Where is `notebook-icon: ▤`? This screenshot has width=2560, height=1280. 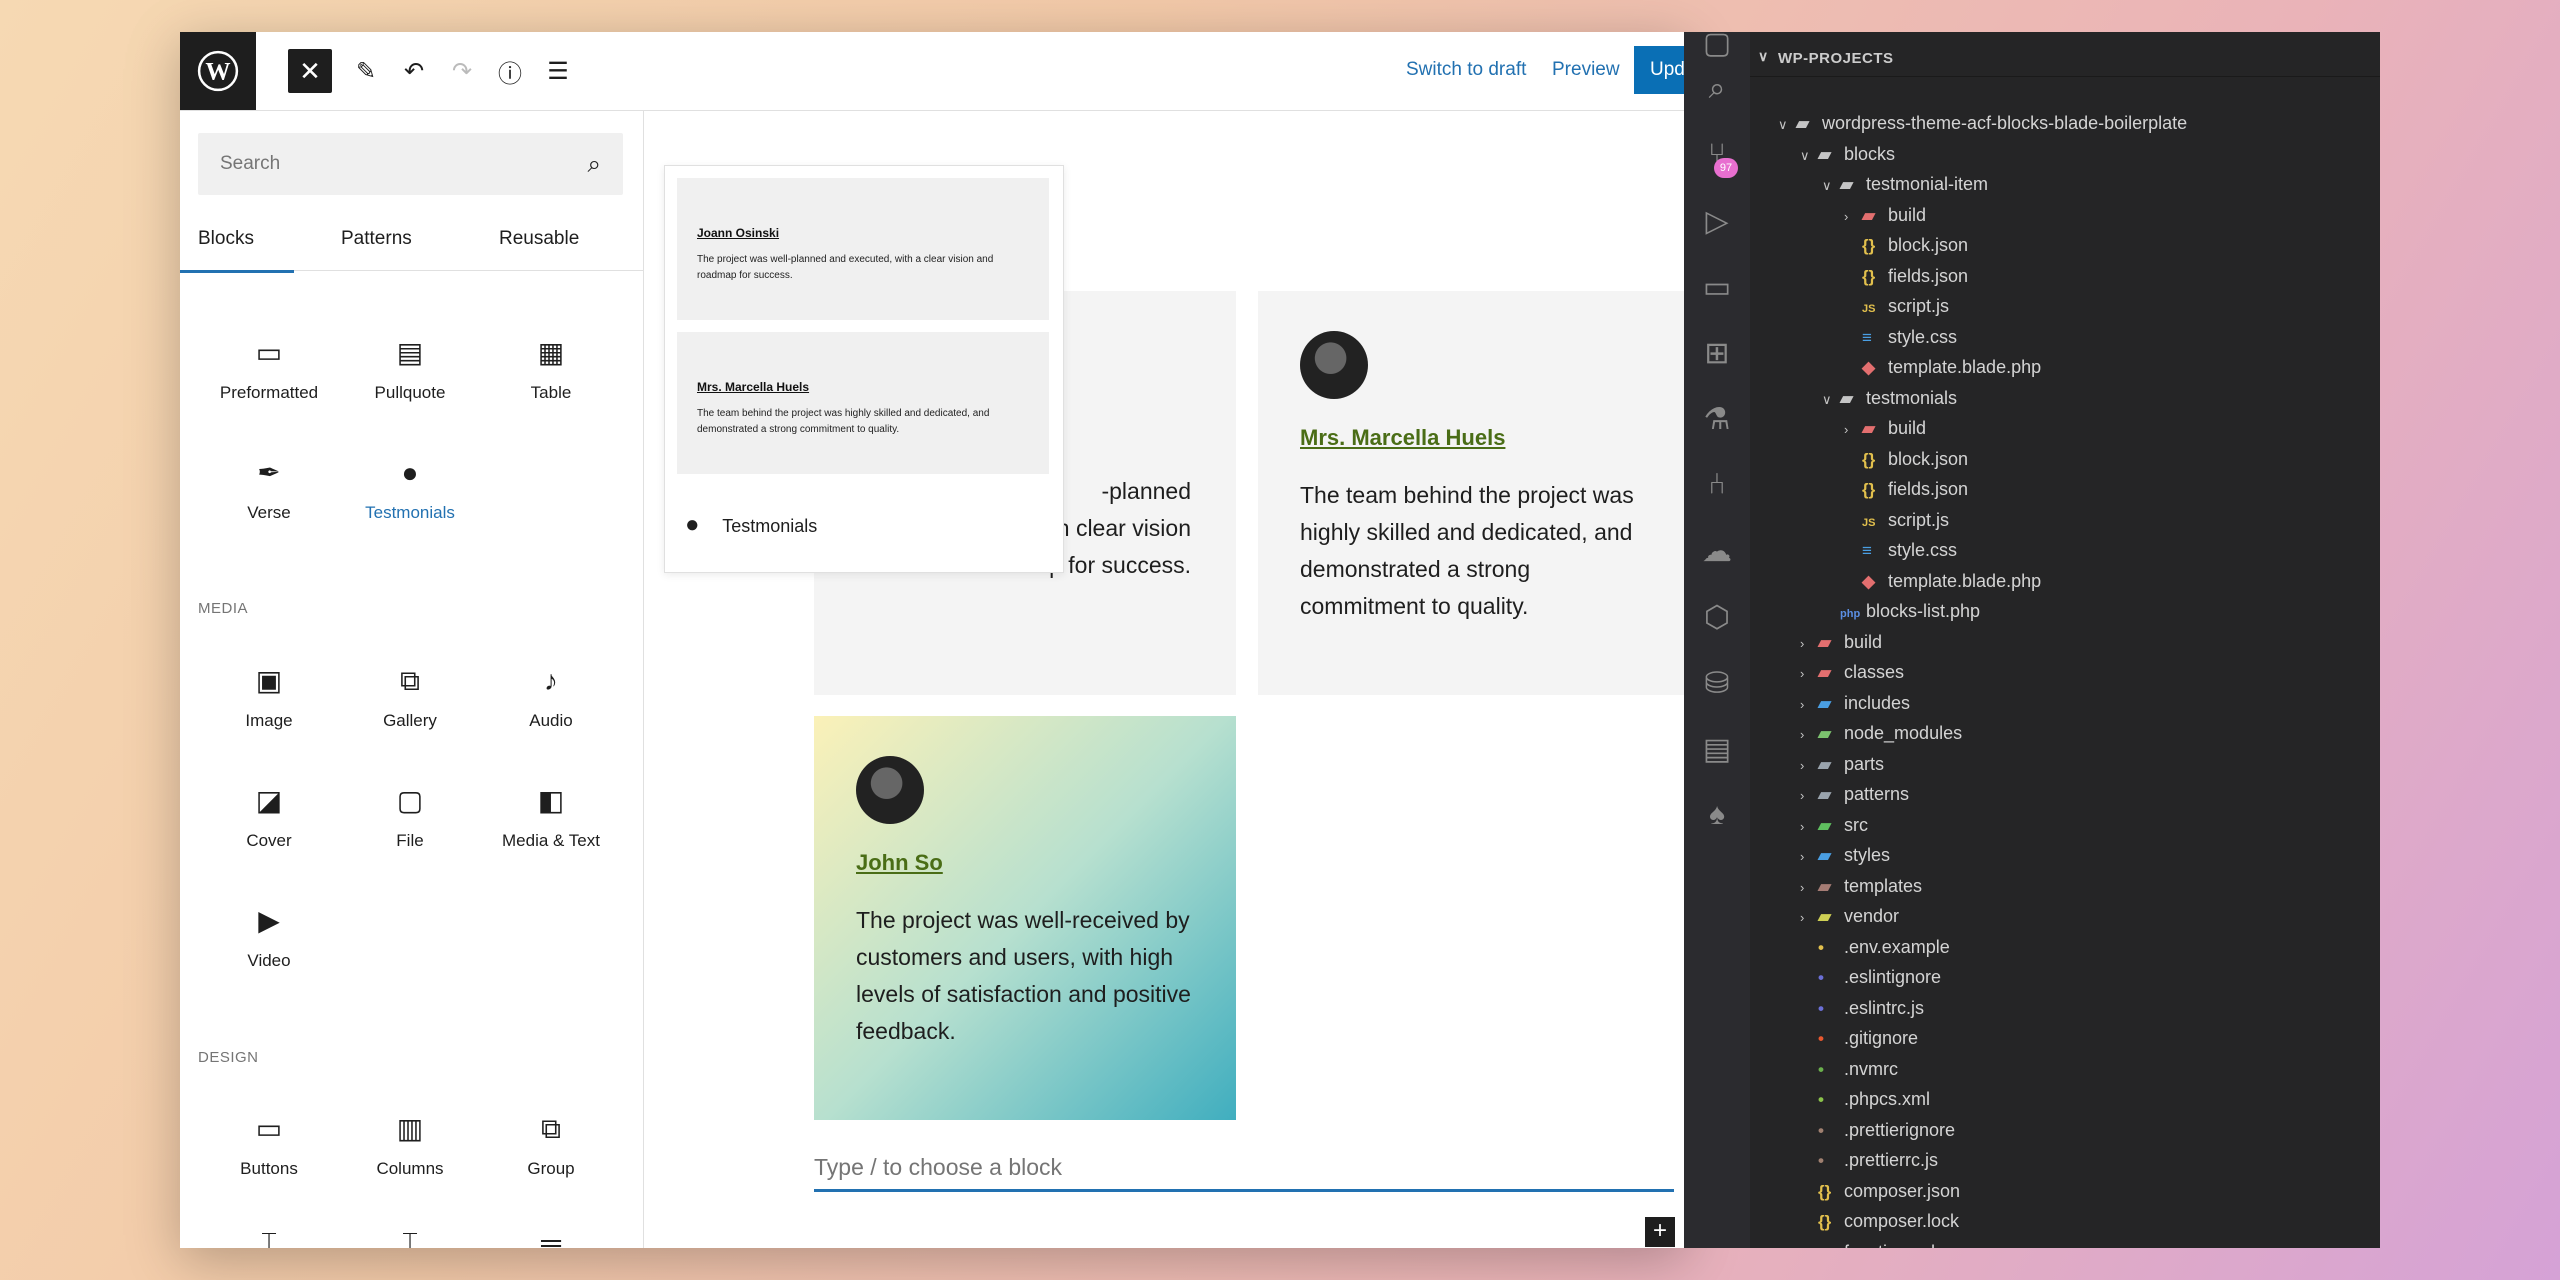
notebook-icon: ▤ is located at coordinates (1717, 749).